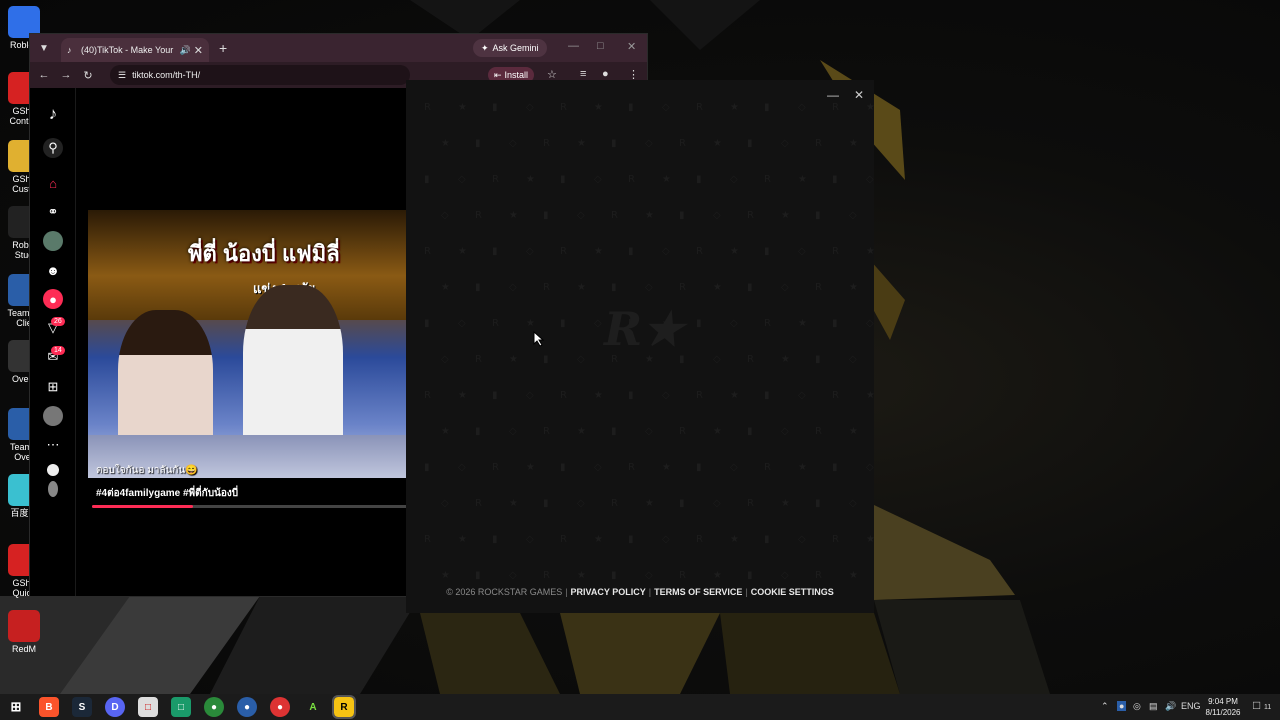  What do you see at coordinates (250, 506) in the screenshot?
I see `video-progress-bar` at bounding box center [250, 506].